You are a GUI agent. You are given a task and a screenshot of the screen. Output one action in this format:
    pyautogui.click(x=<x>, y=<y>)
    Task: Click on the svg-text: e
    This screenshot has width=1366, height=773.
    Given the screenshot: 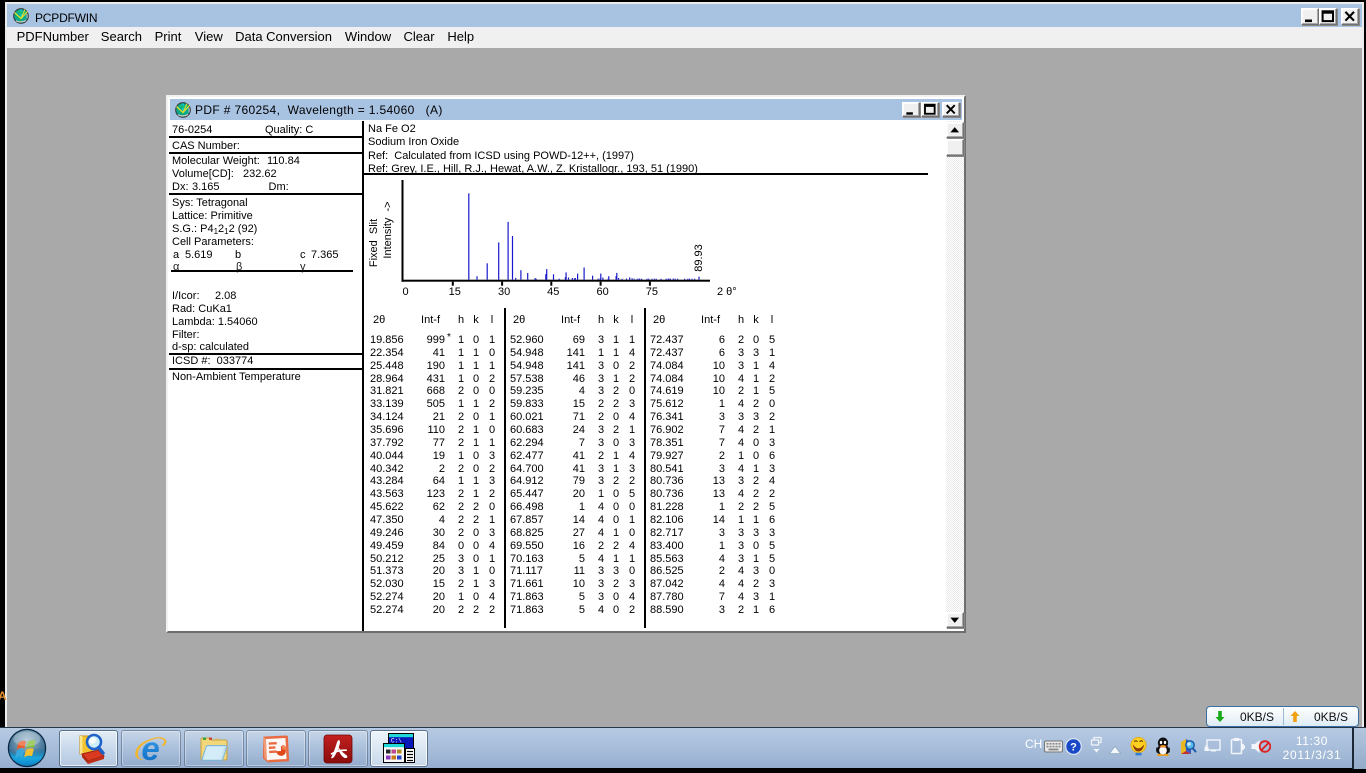 What is the action you would take?
    pyautogui.click(x=150, y=749)
    